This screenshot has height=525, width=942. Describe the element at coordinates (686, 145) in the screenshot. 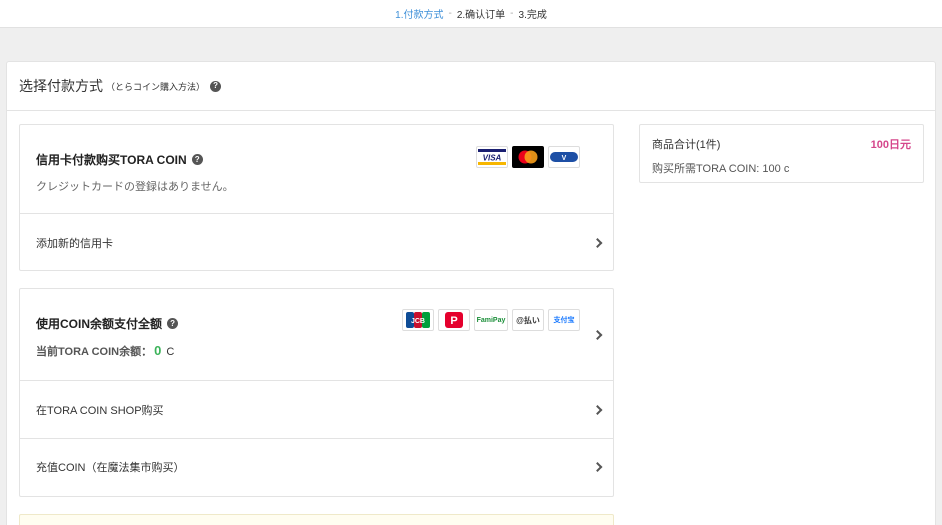

I see `summary-total-label: 商品合计(1件)` at that location.